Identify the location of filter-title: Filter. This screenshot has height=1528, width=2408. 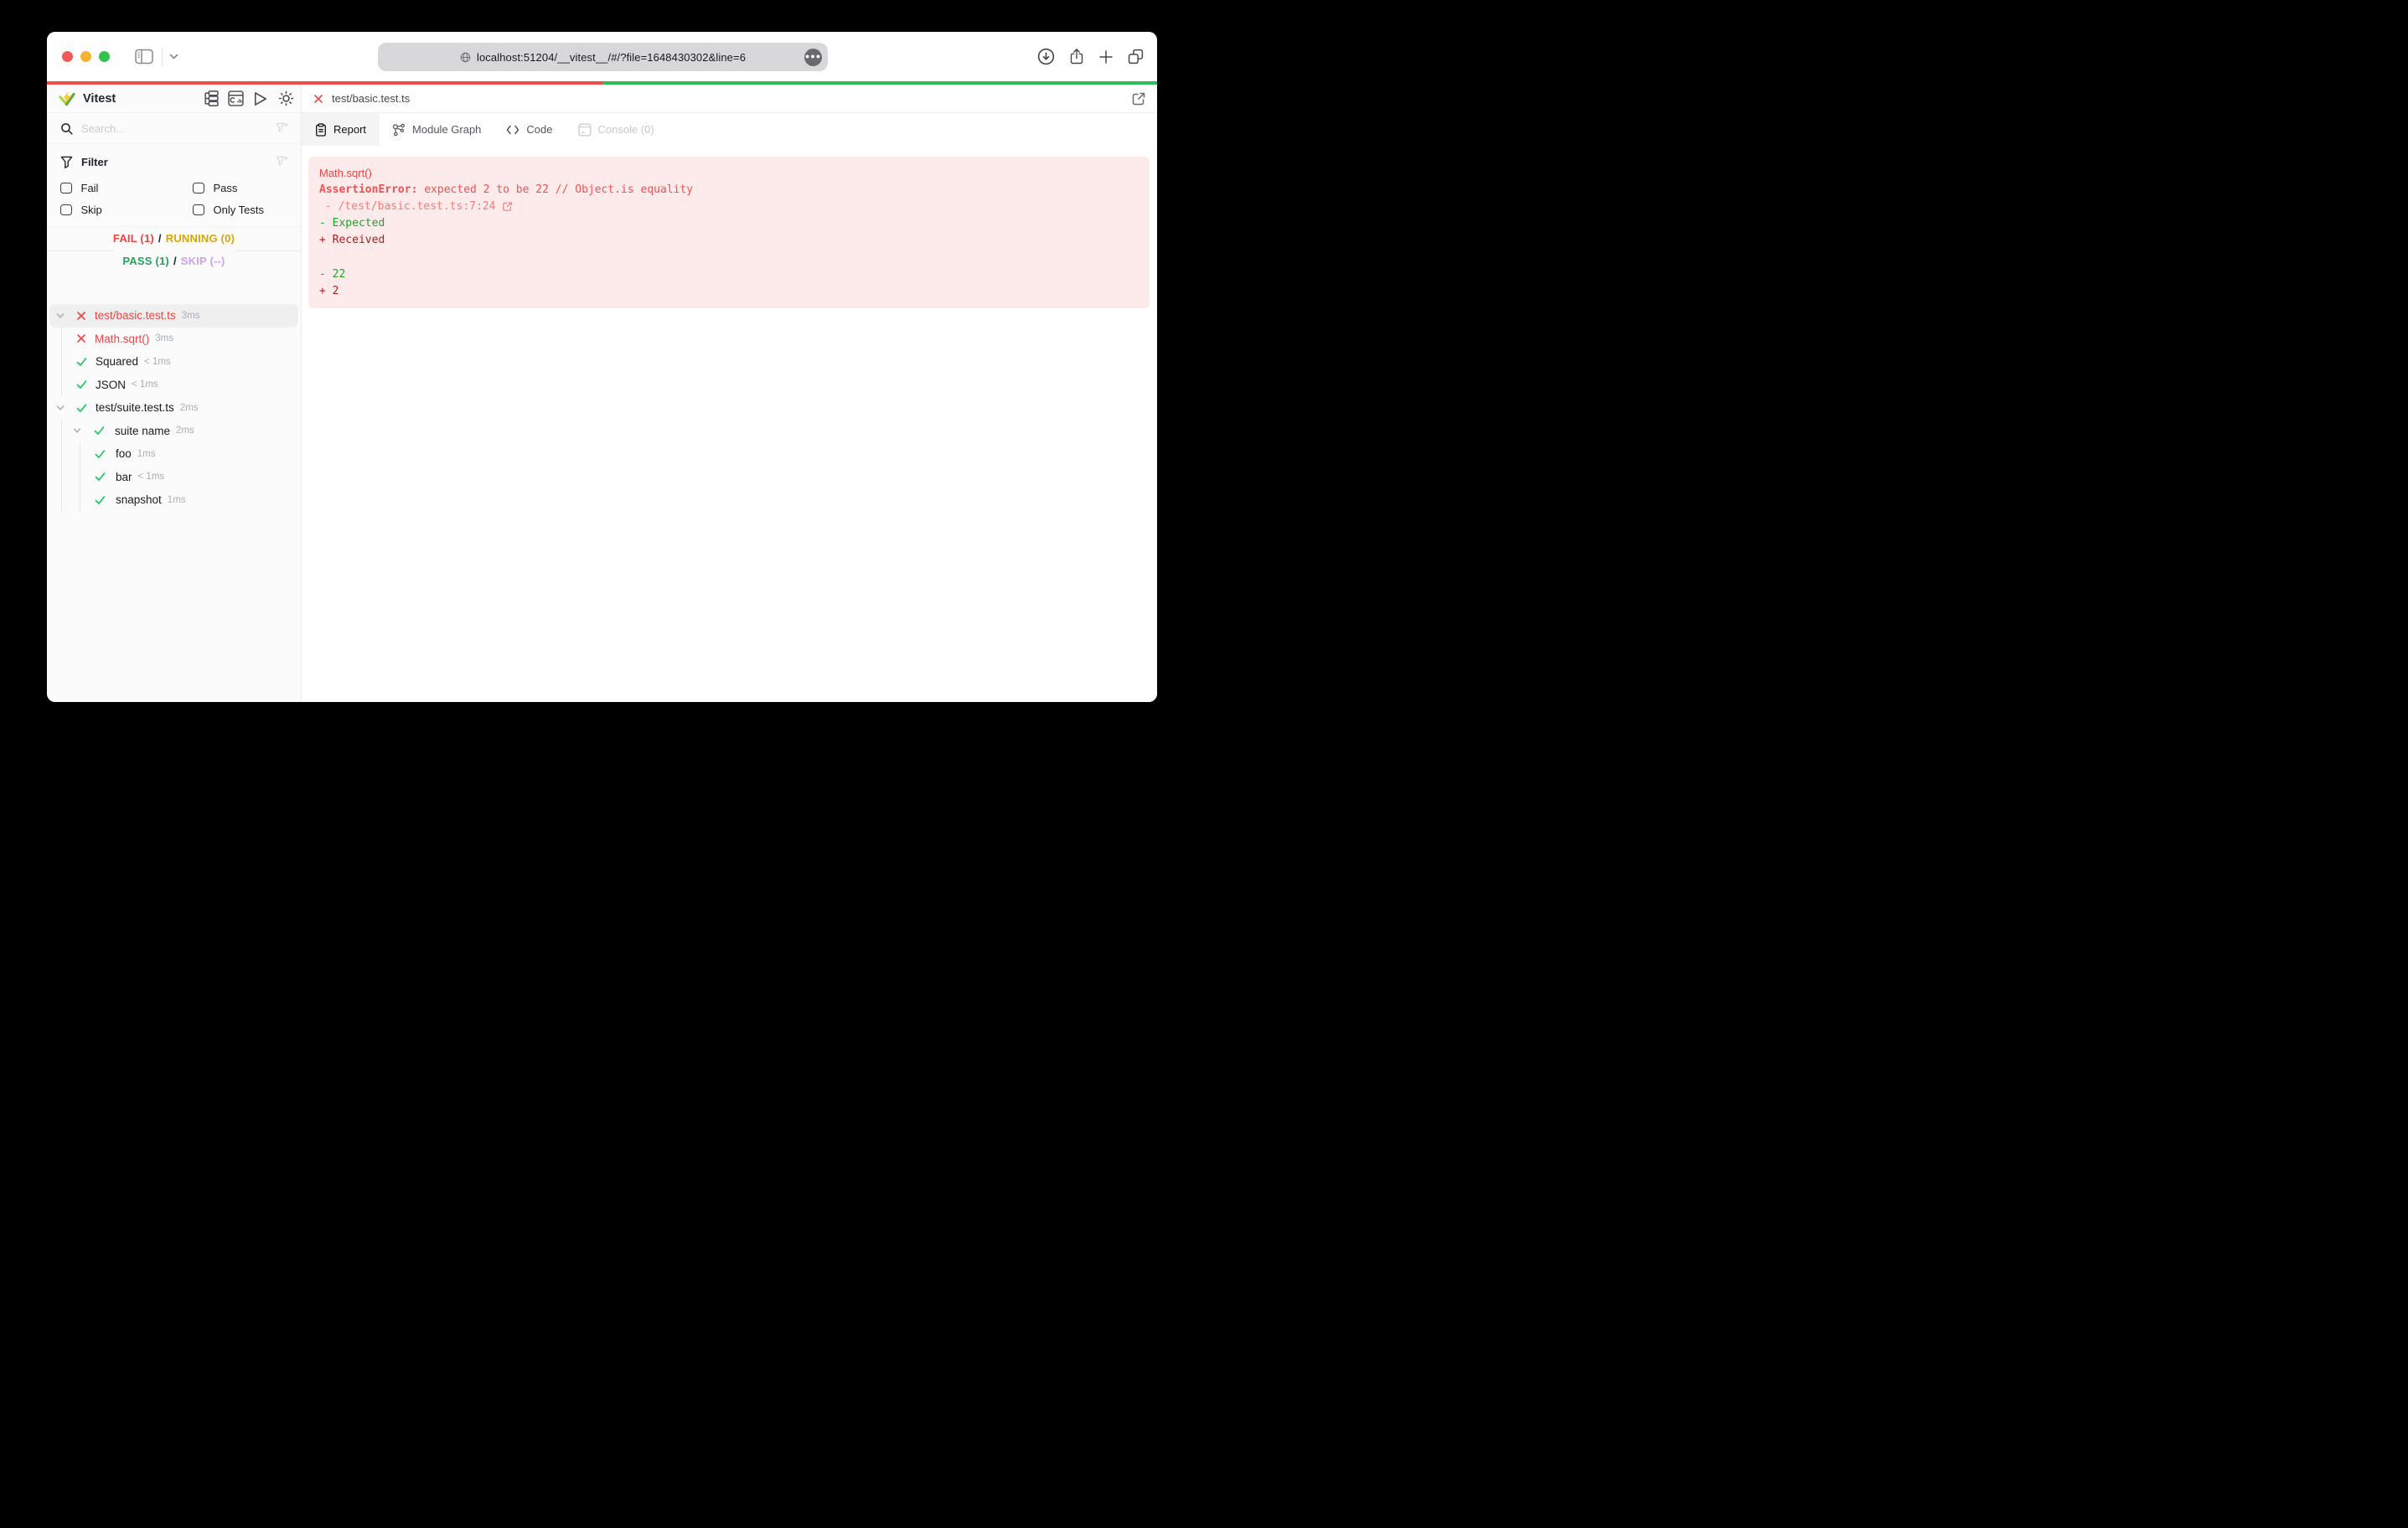
(94, 161).